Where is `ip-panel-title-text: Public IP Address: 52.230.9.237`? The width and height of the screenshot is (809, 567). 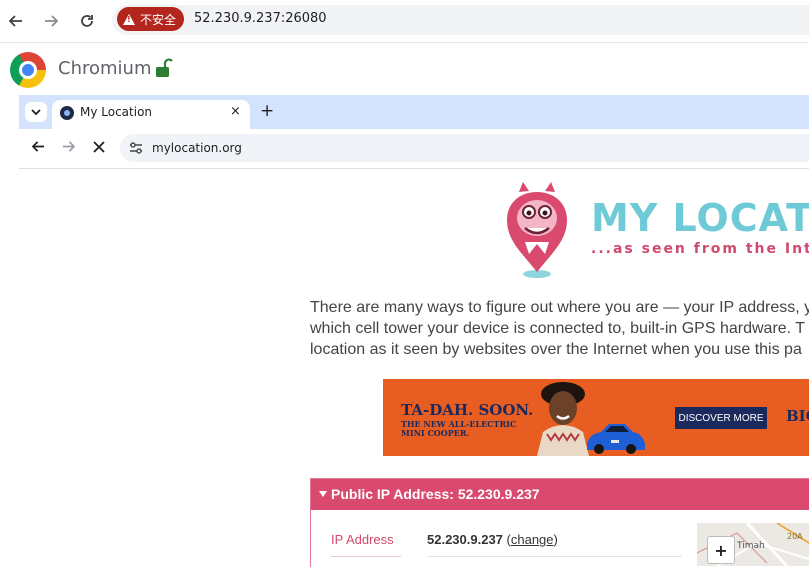 ip-panel-title-text: Public IP Address: 52.230.9.237 is located at coordinates (435, 494).